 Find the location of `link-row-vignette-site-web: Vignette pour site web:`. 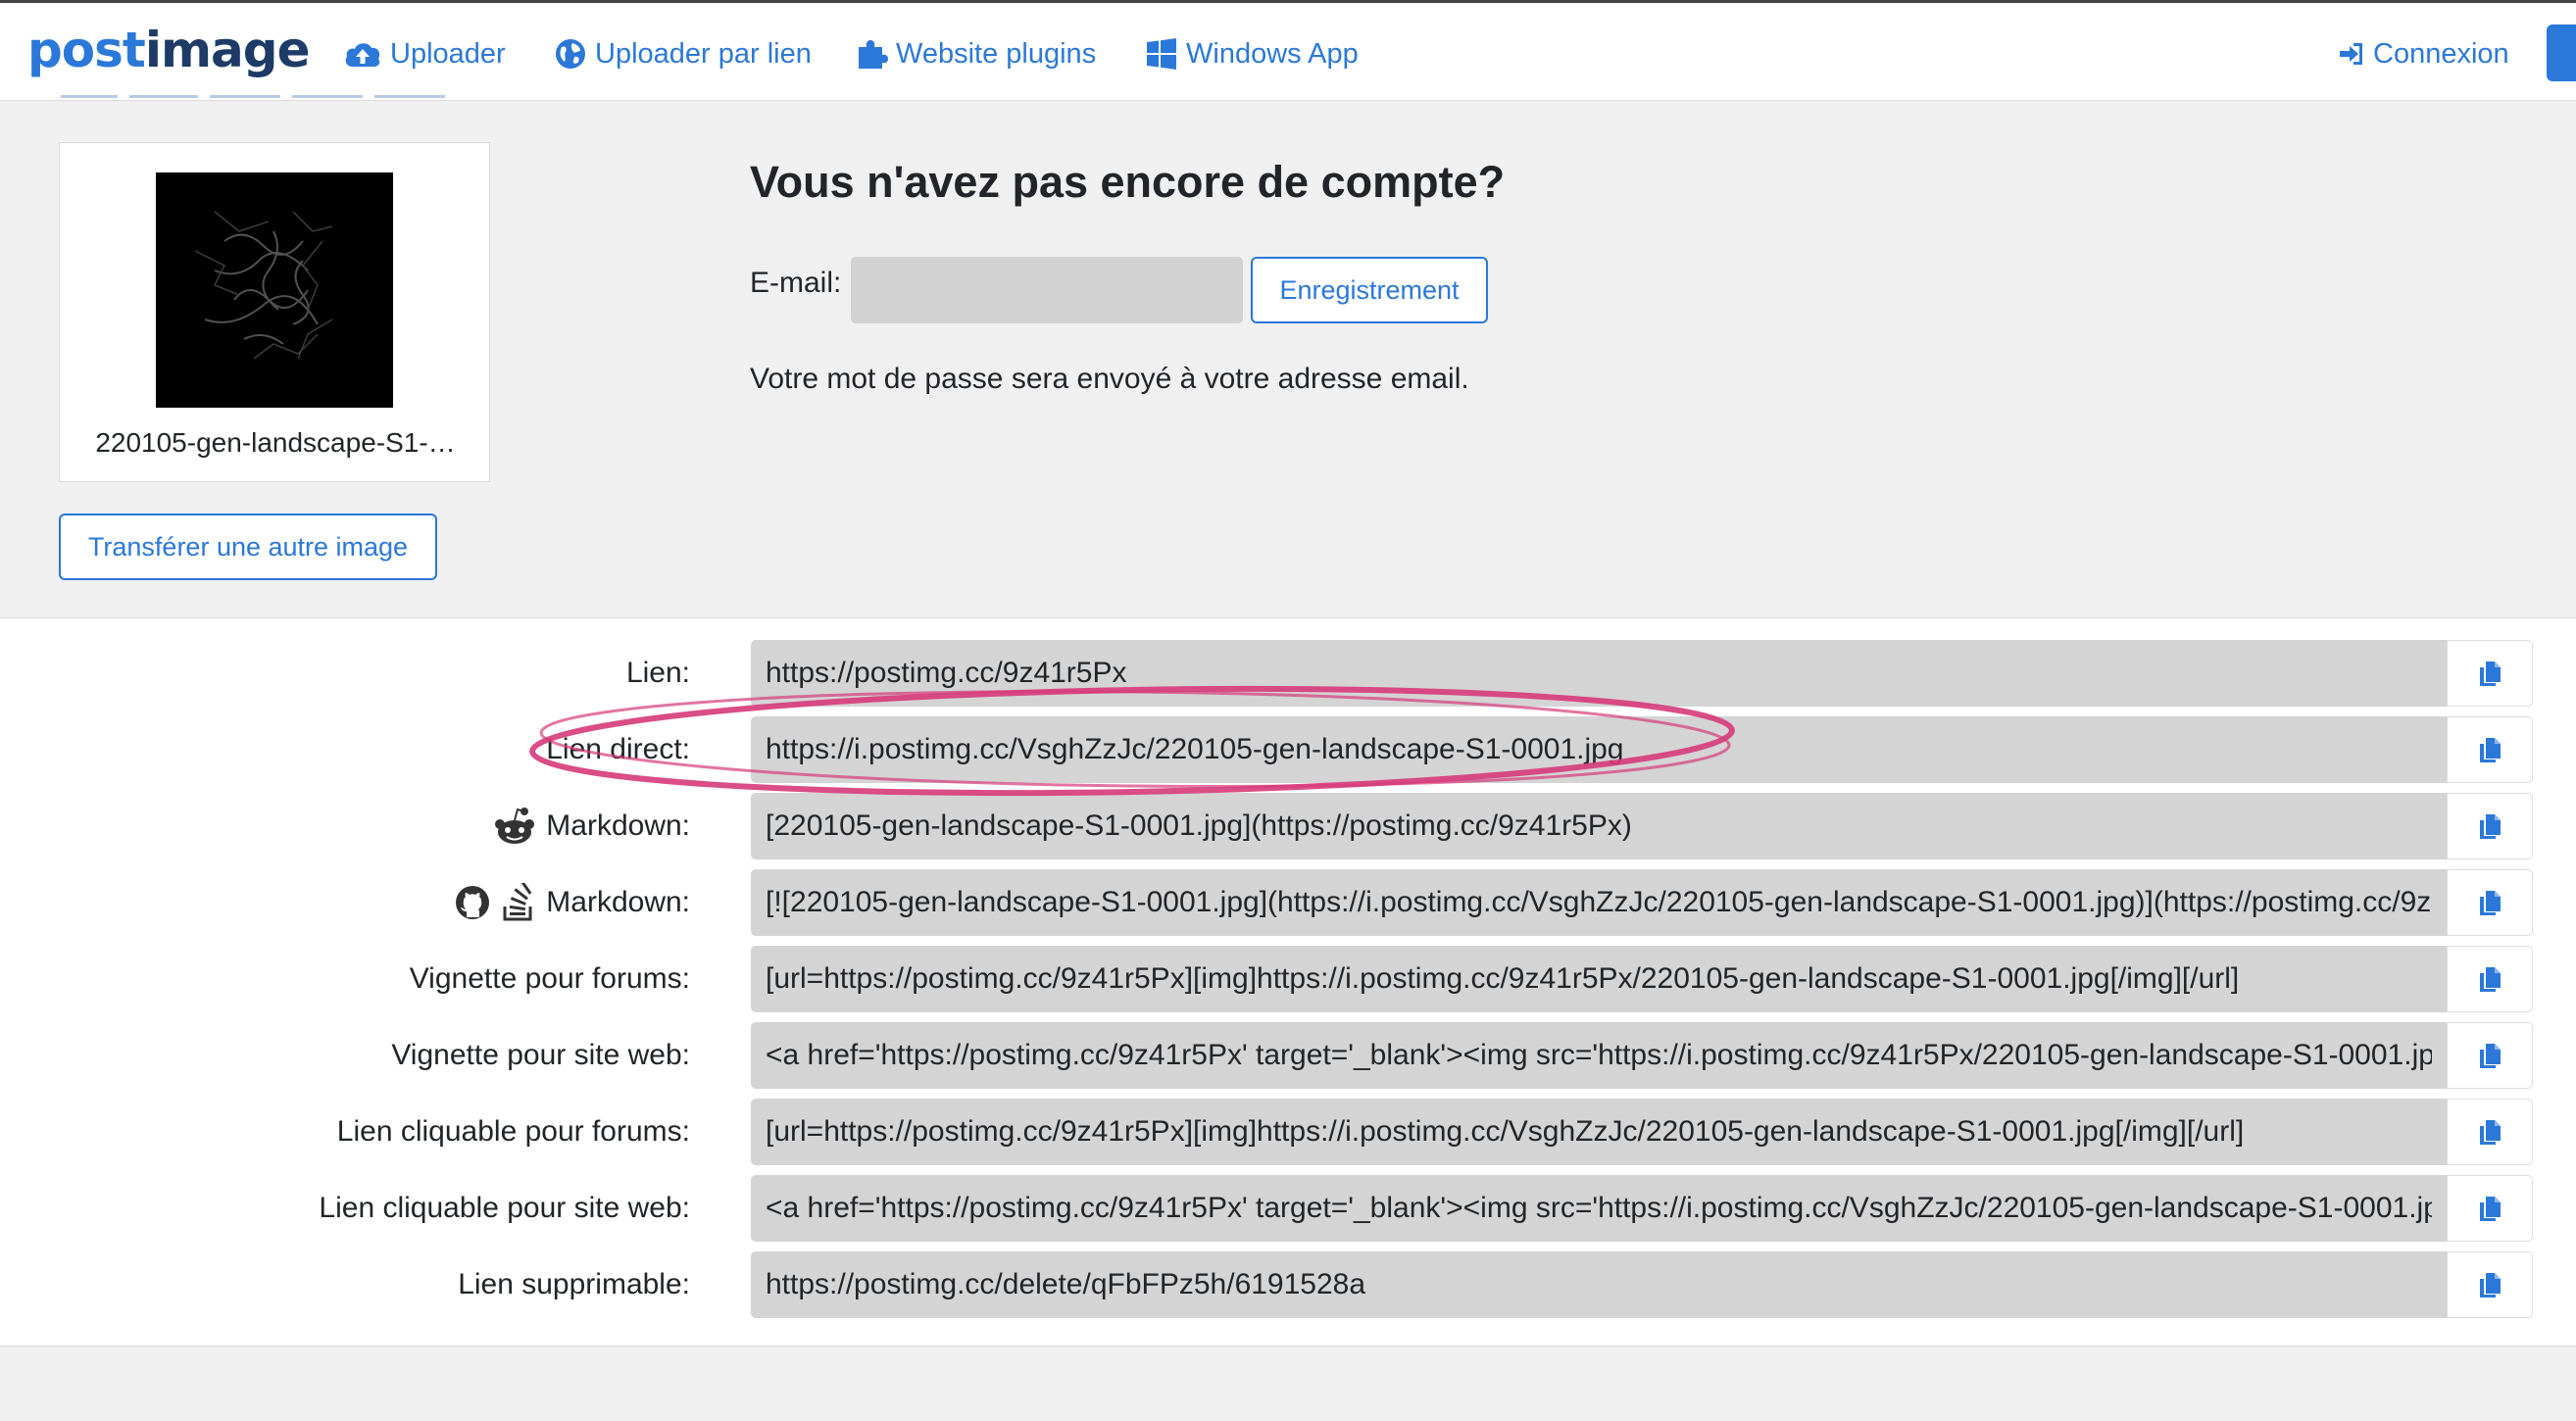

link-row-vignette-site-web: Vignette pour site web: is located at coordinates (1288, 1055).